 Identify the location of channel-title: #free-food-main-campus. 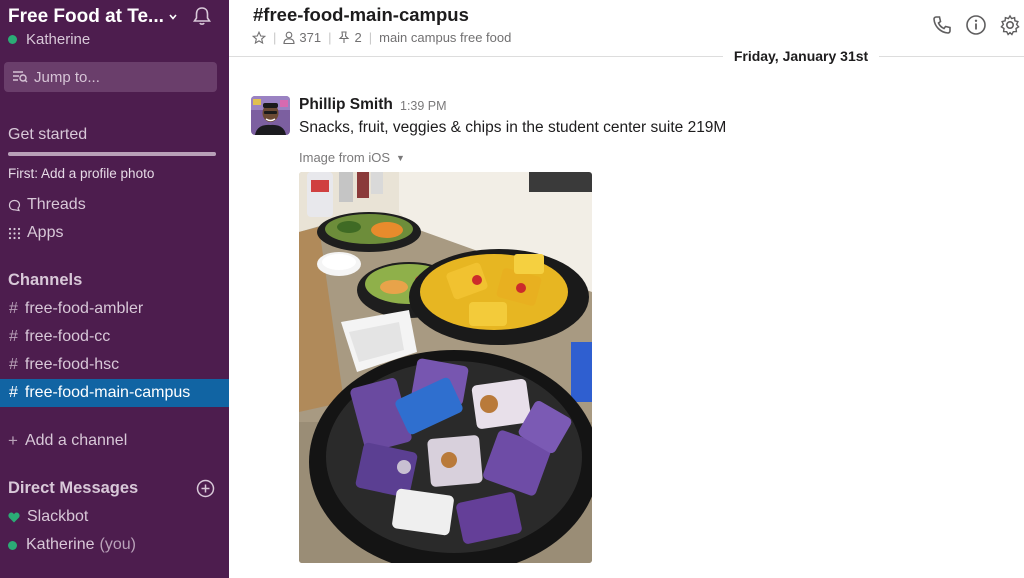
(361, 15).